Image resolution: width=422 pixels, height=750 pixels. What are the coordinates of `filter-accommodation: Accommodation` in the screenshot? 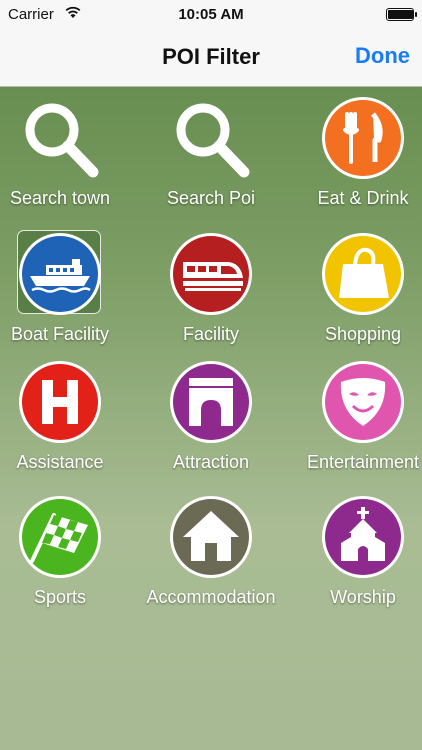 It's located at (211, 560).